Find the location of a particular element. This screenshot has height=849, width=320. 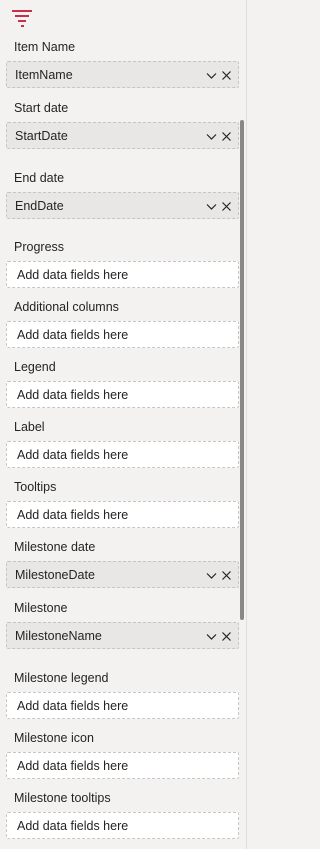

field-well-milestone-legend: Add data fields here is located at coordinates (122, 705).